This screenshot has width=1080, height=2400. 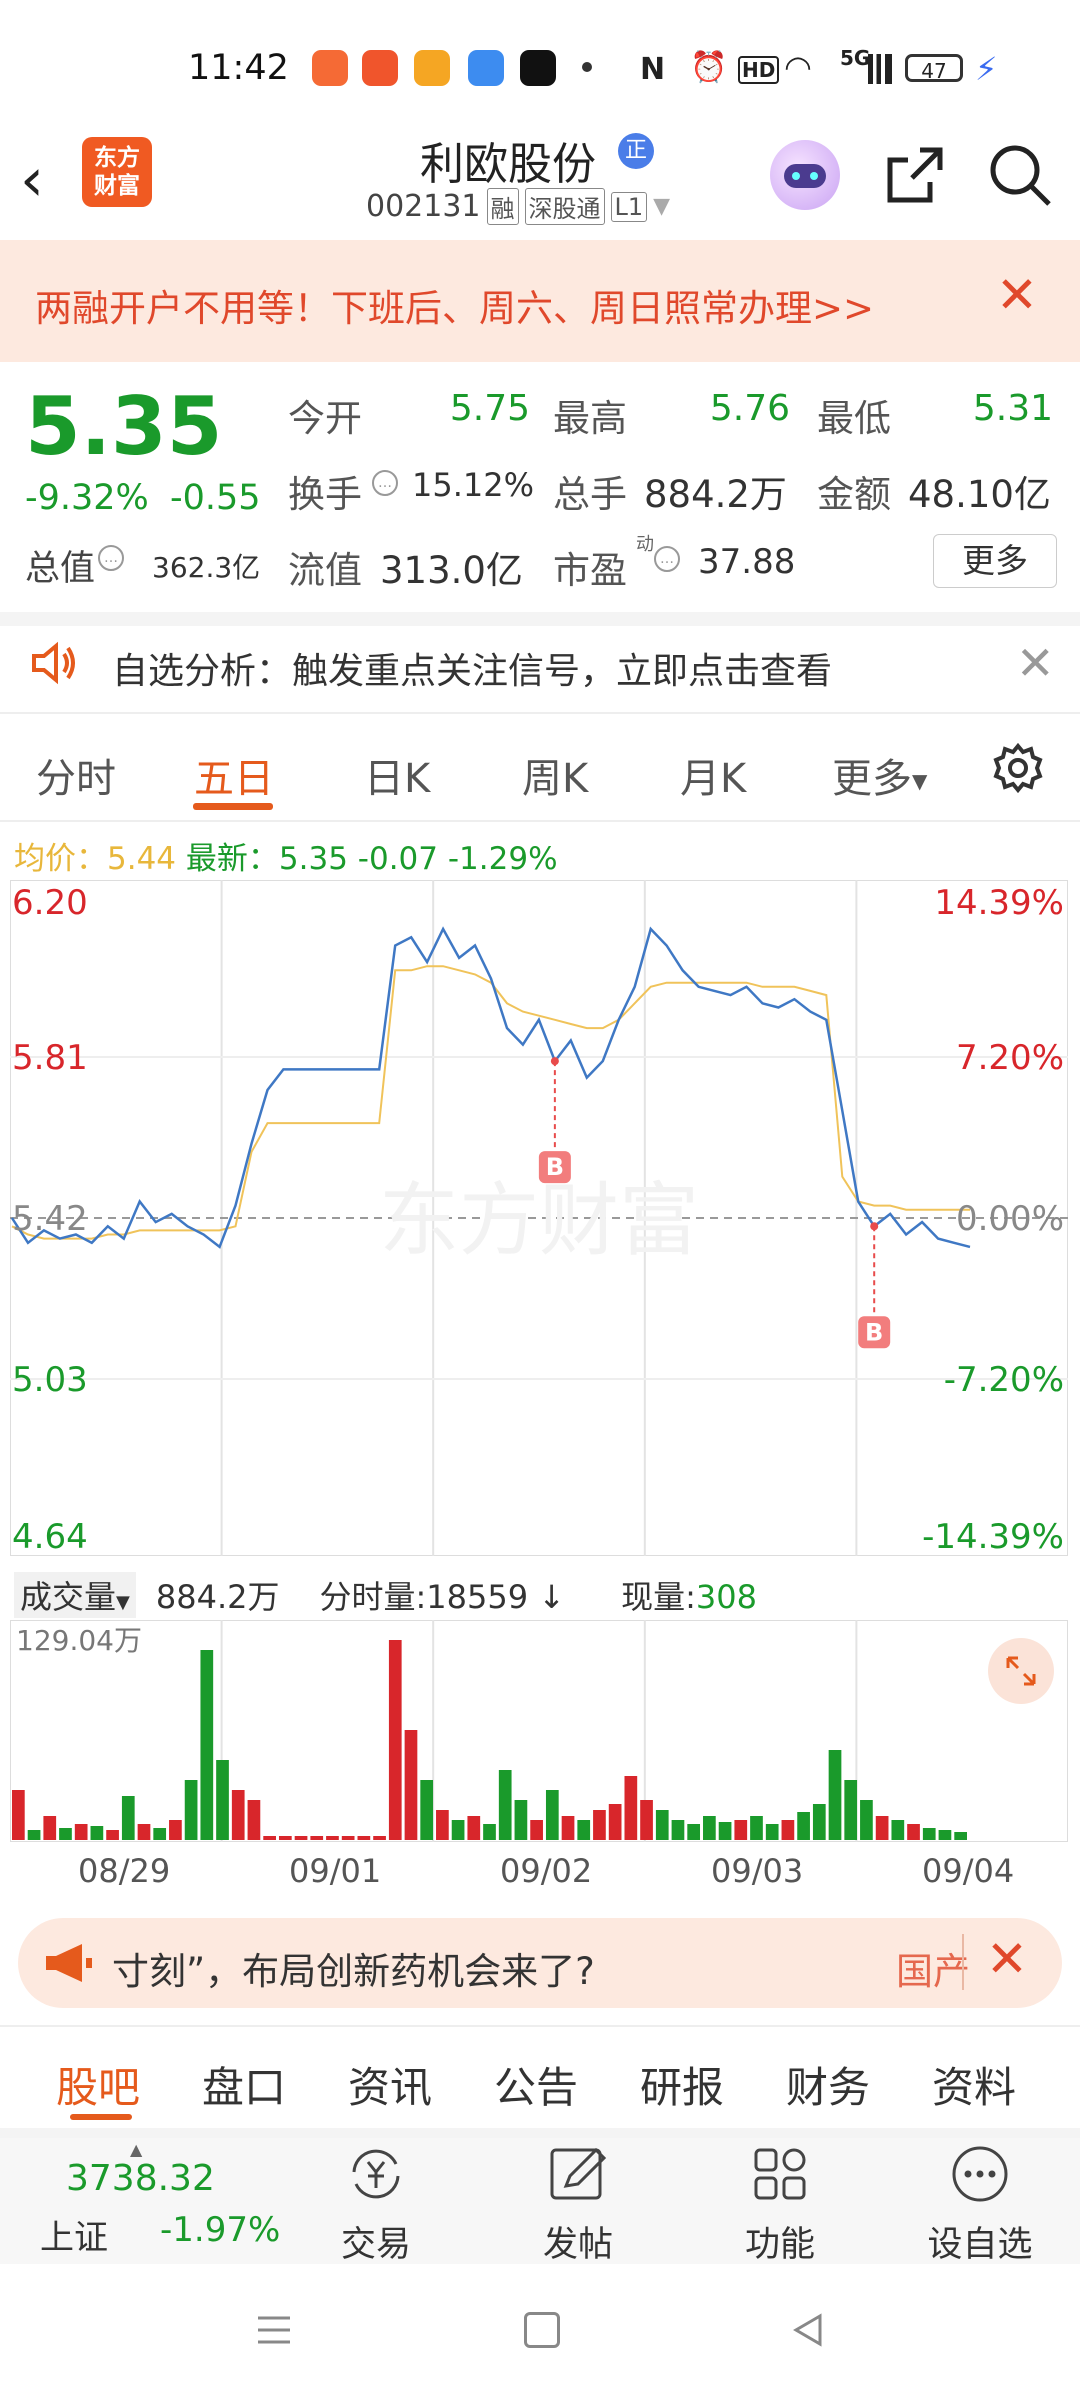 I want to click on speaker-icon, so click(x=53, y=663).